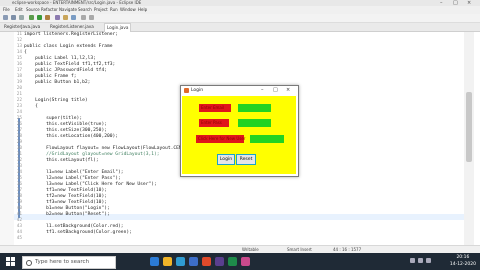 The width and height of the screenshot is (480, 270). What do you see at coordinates (90, 184) in the screenshot?
I see `code-line: l3=new Label("Click Here for New User");` at bounding box center [90, 184].